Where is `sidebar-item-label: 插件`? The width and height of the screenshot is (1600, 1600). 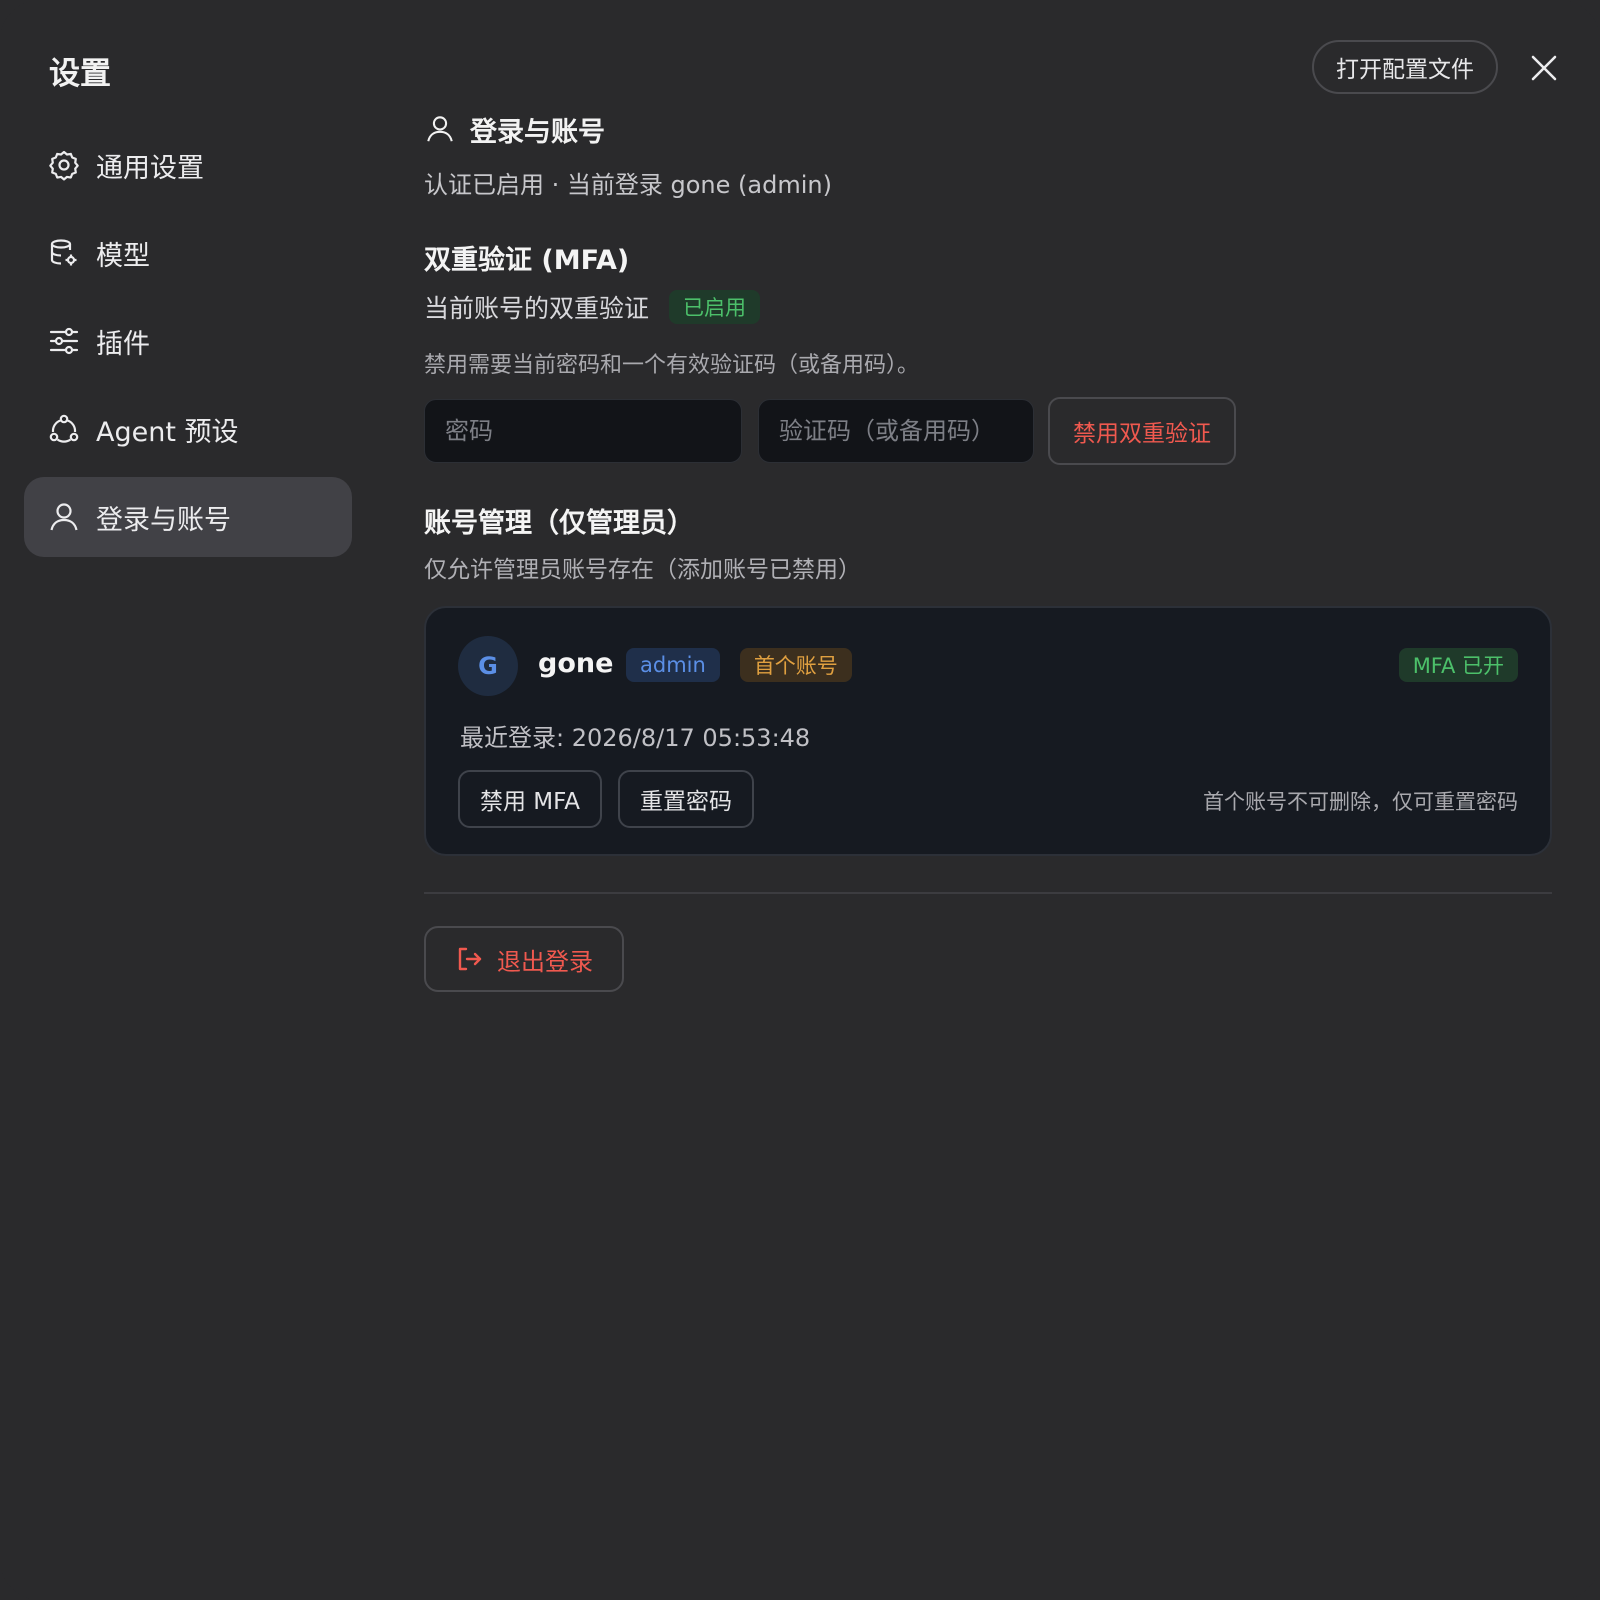
sidebar-item-label: 插件 is located at coordinates (123, 344).